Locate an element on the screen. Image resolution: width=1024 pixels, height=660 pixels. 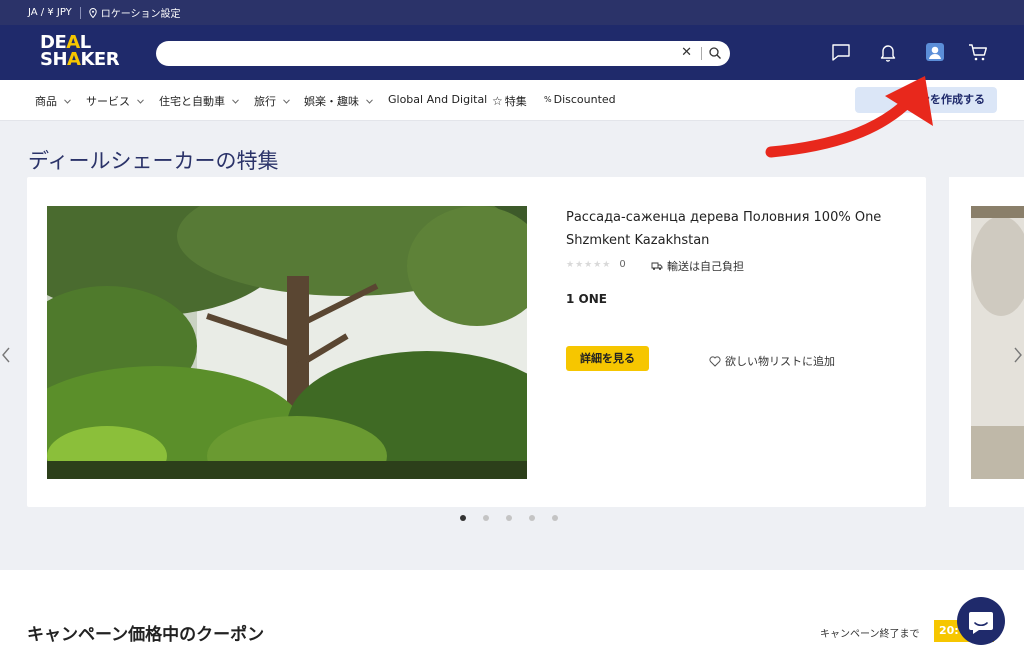
nav-label: Global And Digital is located at coordinates (438, 99).